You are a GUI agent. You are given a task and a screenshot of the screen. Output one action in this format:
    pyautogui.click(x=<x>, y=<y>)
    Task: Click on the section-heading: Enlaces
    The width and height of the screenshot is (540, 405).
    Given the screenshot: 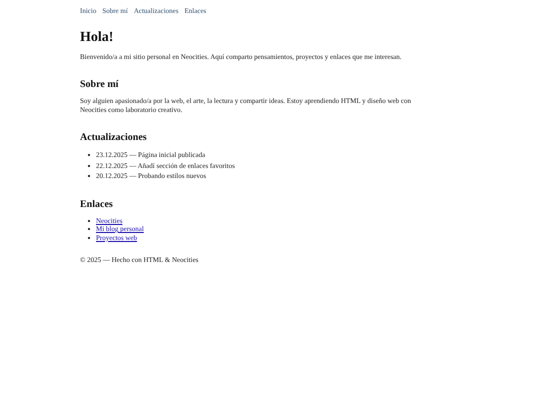 What is the action you would take?
    pyautogui.click(x=97, y=204)
    